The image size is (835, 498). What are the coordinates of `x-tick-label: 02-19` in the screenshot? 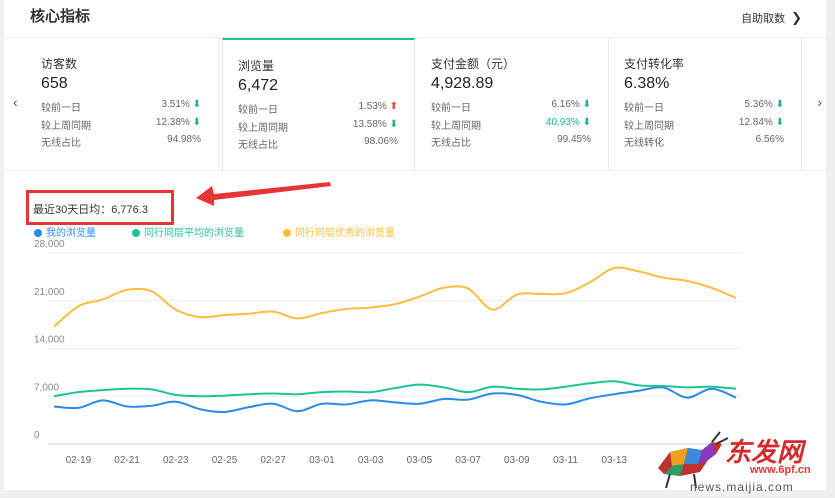 It's located at (79, 460).